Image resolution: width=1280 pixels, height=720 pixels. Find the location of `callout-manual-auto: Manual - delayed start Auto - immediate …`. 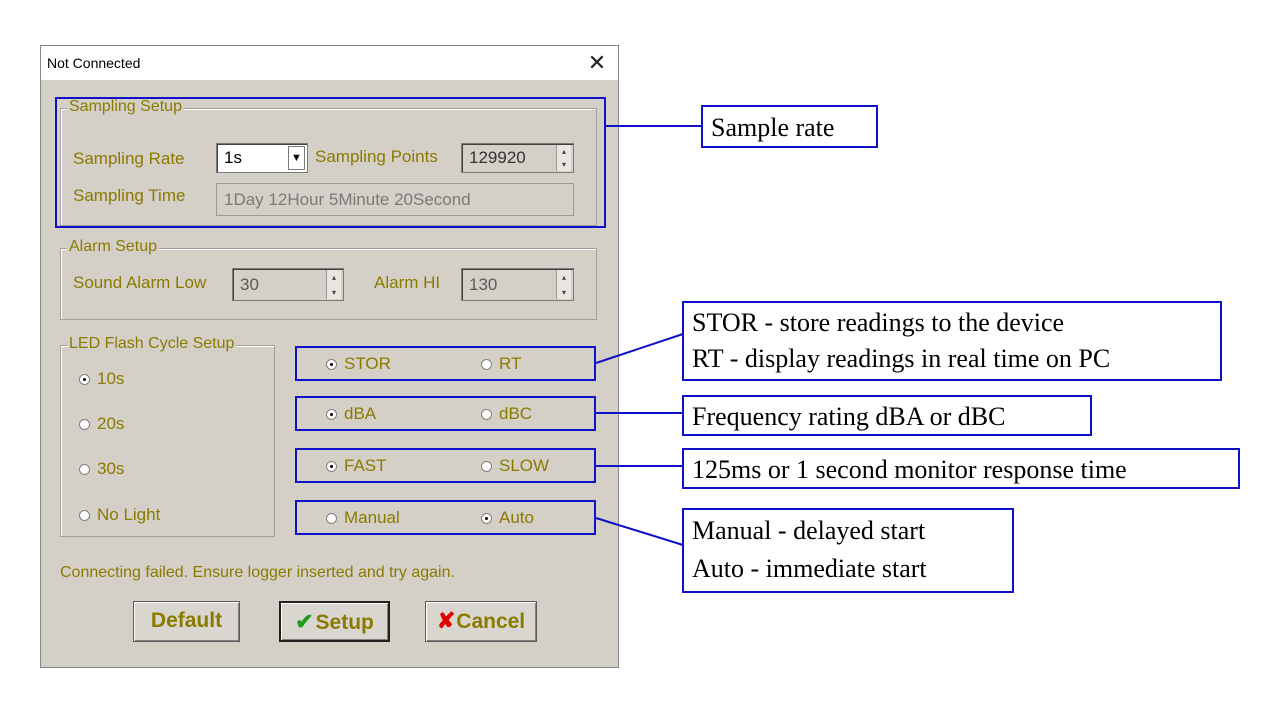

callout-manual-auto: Manual - delayed start Auto - immediate … is located at coordinates (848, 550).